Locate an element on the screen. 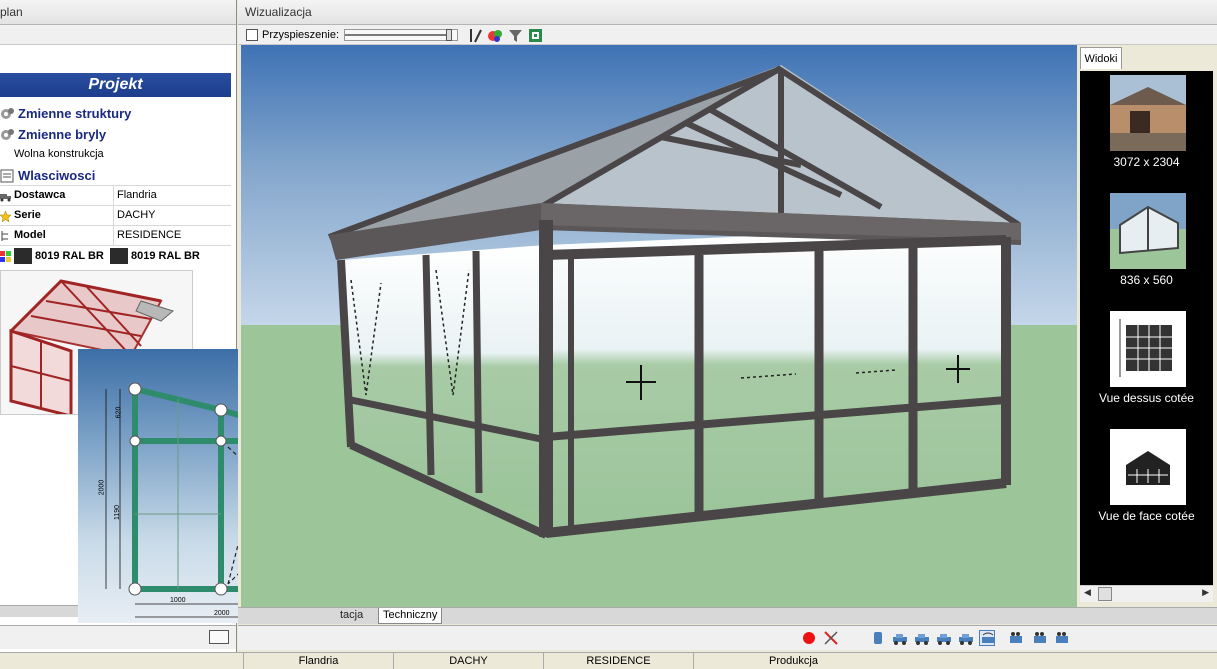 This screenshot has height=669, width=1217. camera-1-icon is located at coordinates (1016, 638).